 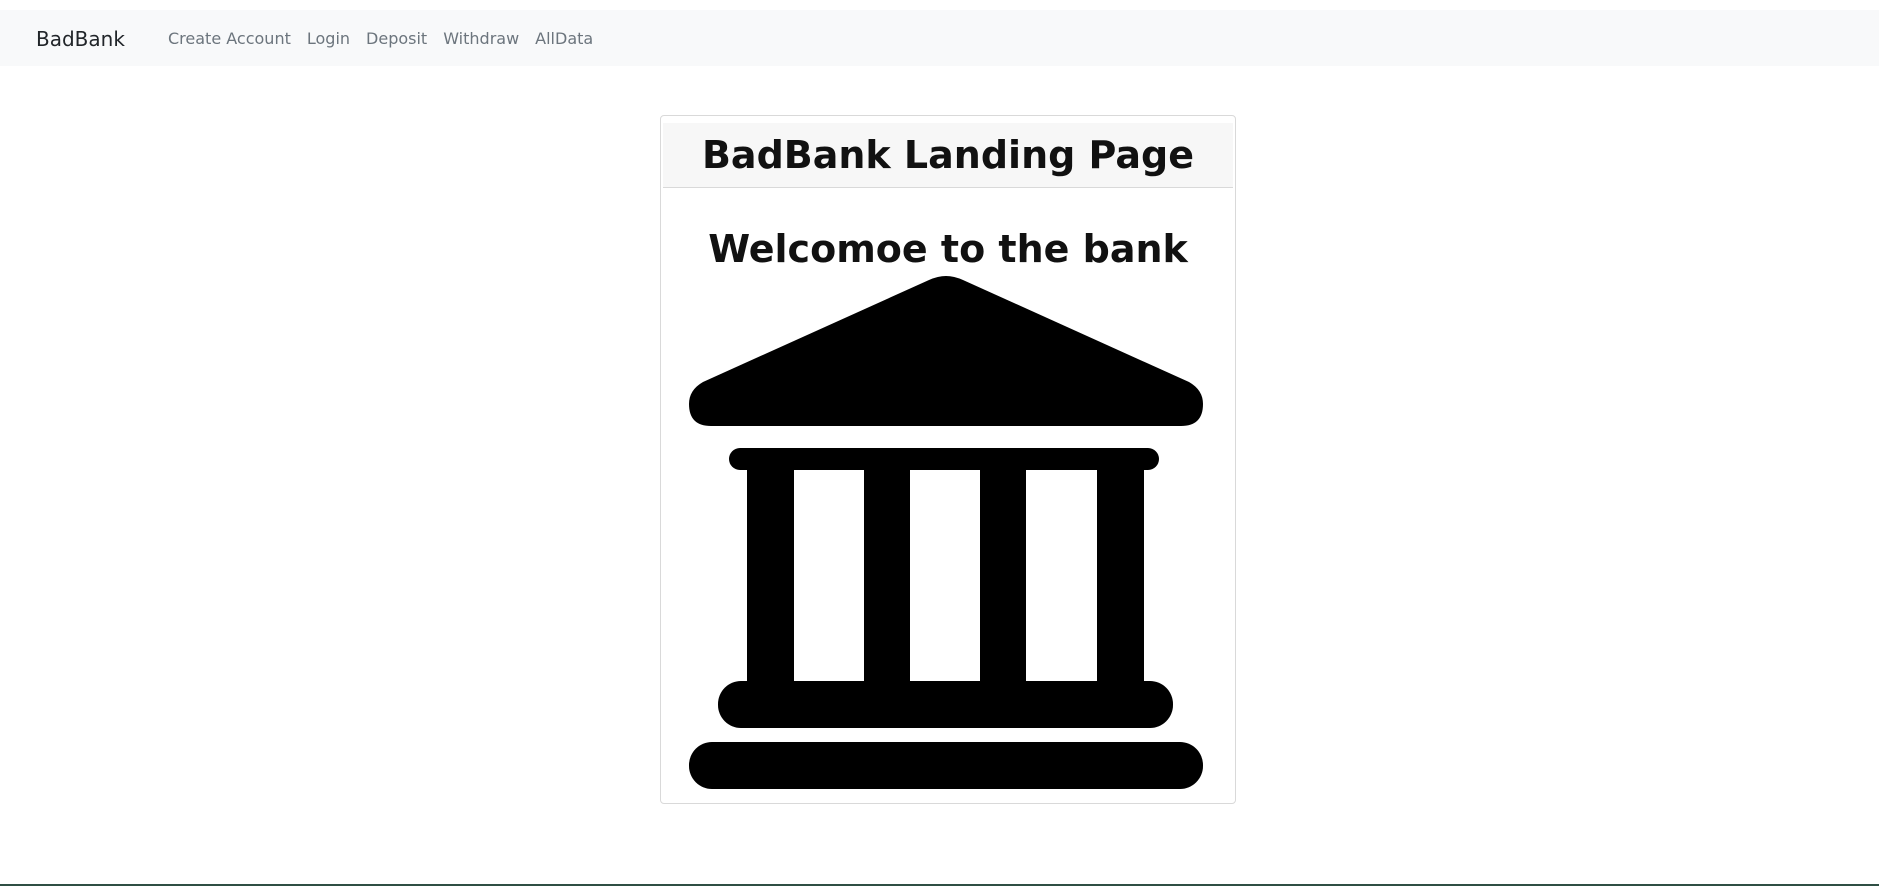 I want to click on nav-link-login: Login, so click(x=328, y=39).